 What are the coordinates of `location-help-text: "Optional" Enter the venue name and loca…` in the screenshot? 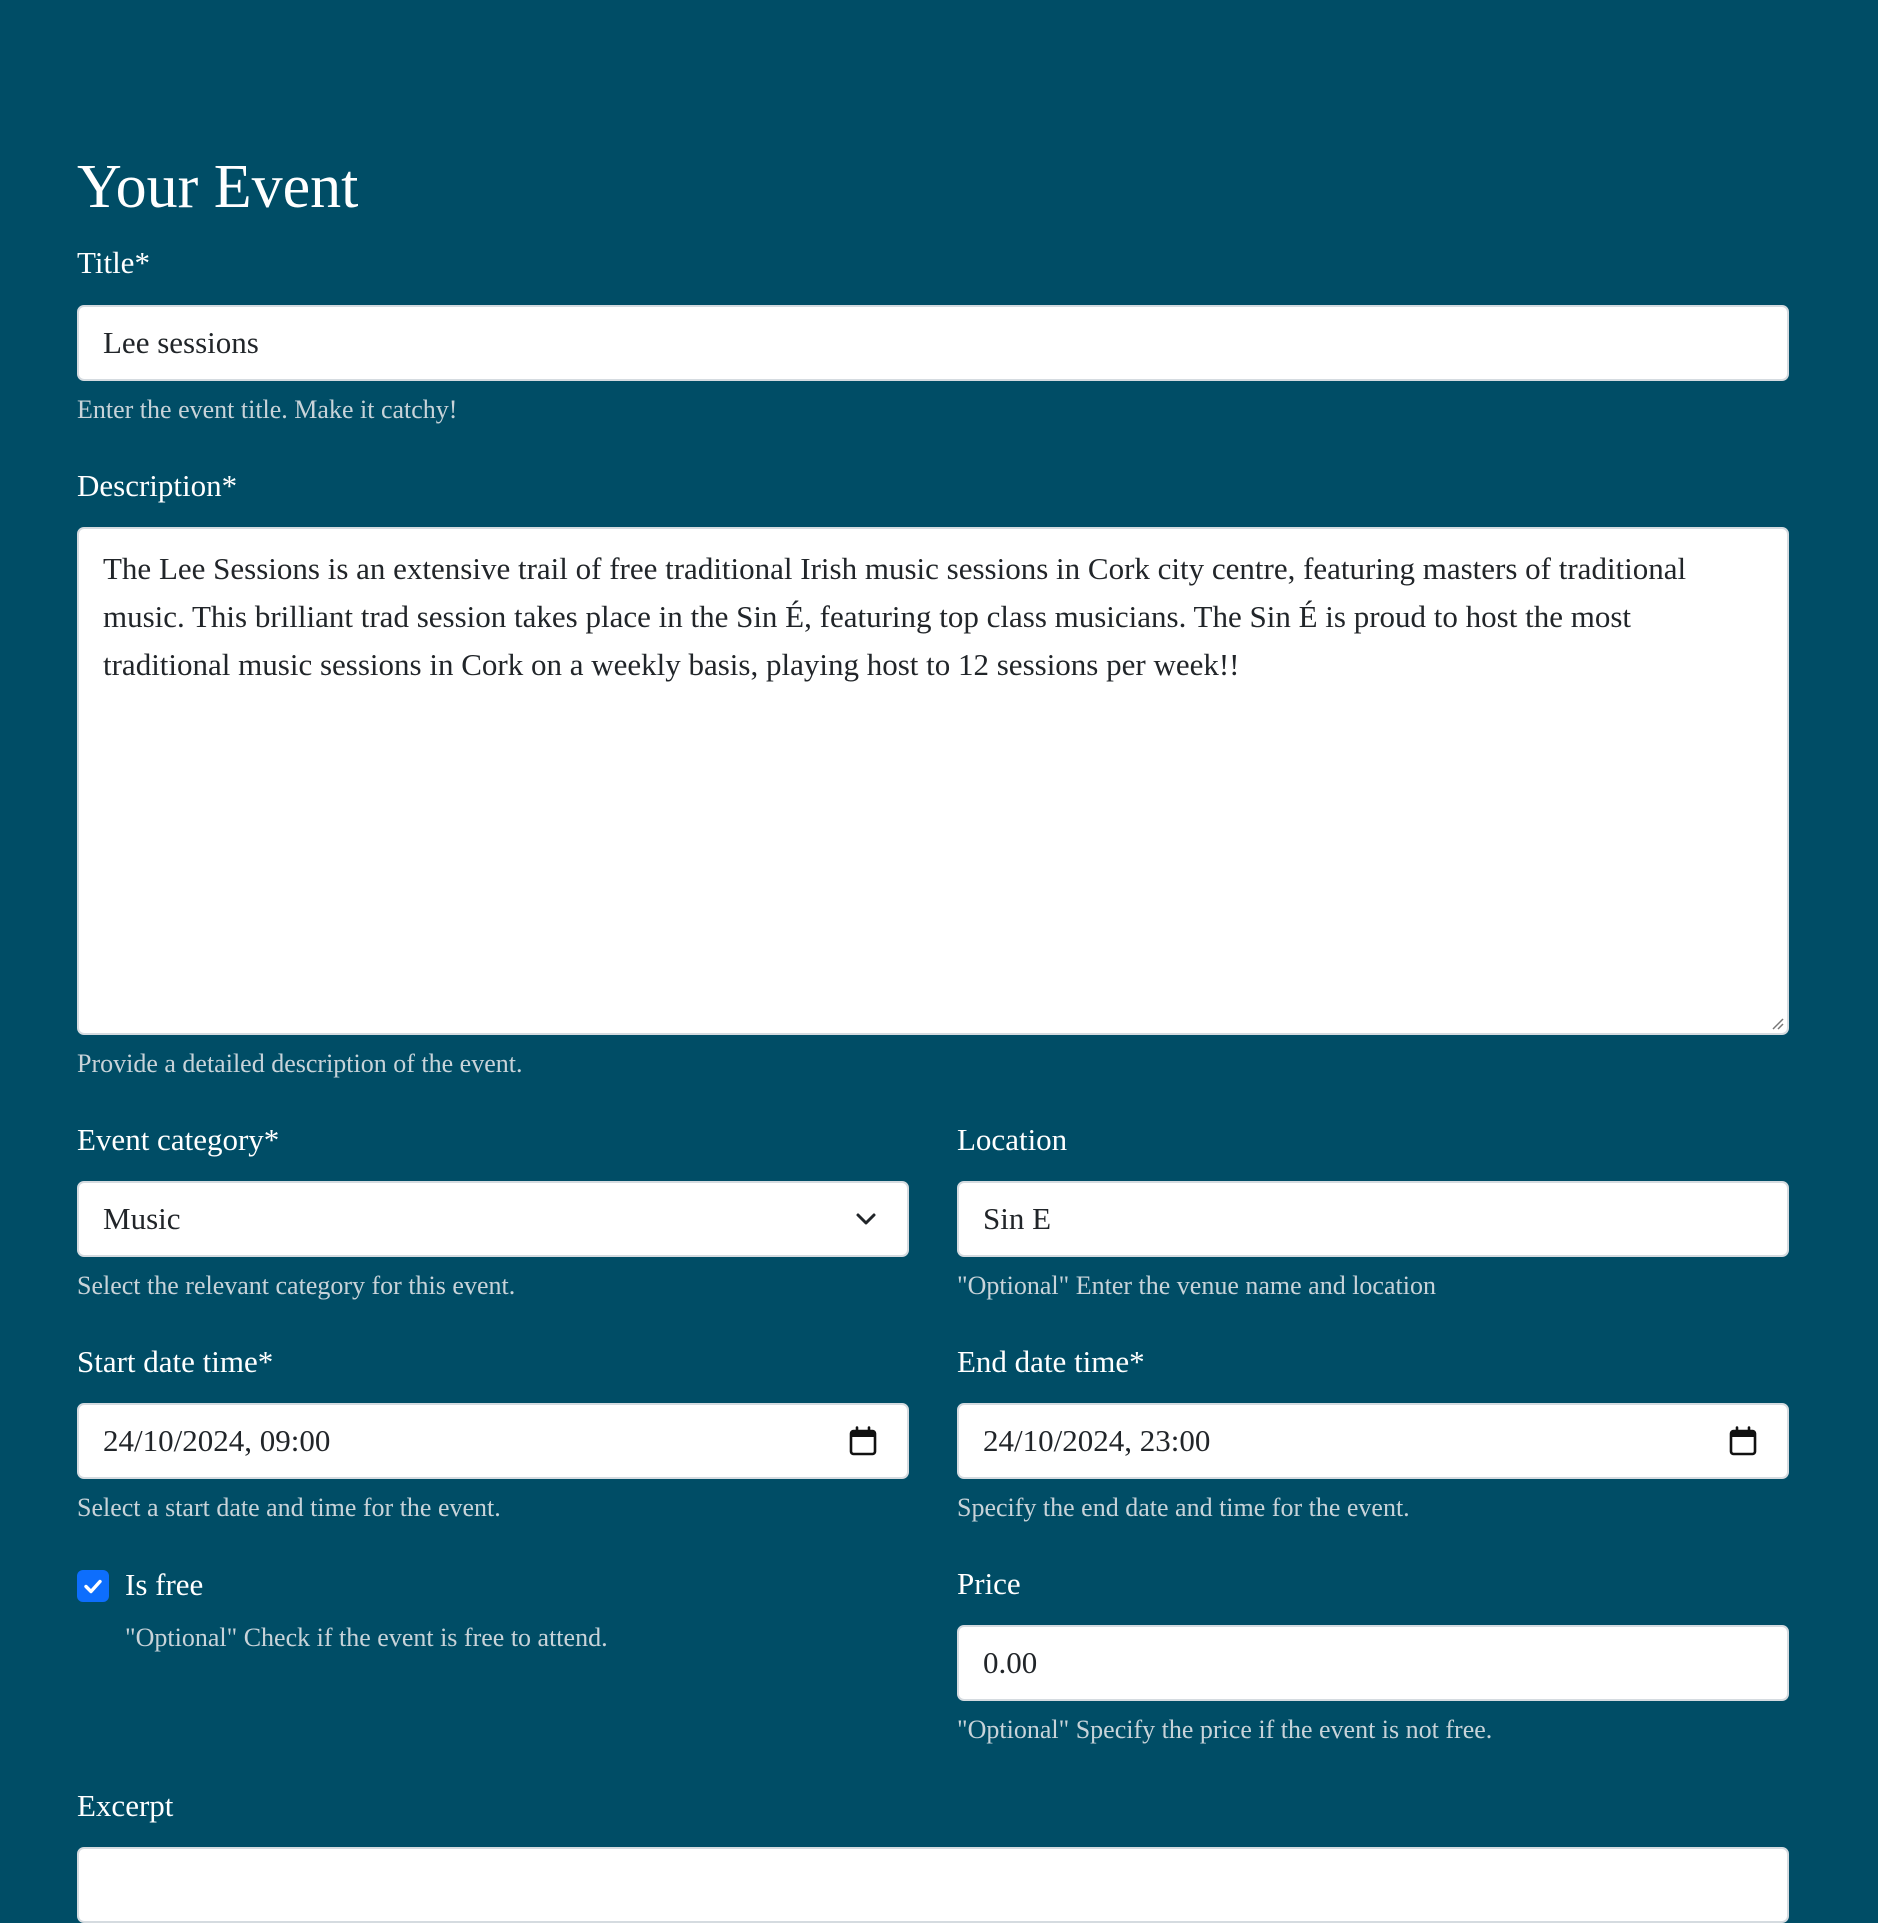 It's located at (1196, 1285).